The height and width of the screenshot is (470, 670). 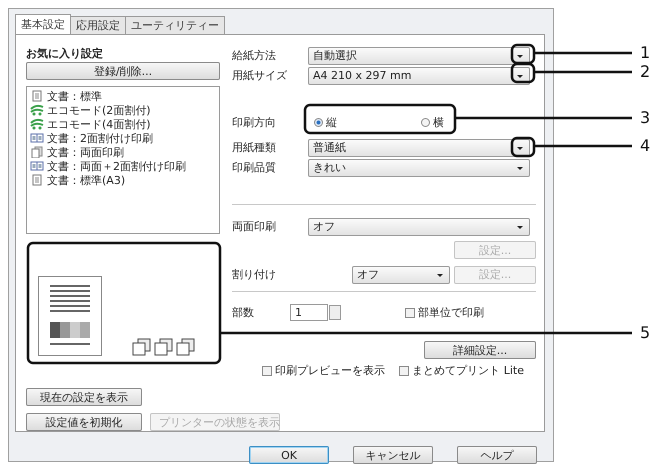 I want to click on list-item: 文書：2面割付け印刷, so click(x=100, y=138).